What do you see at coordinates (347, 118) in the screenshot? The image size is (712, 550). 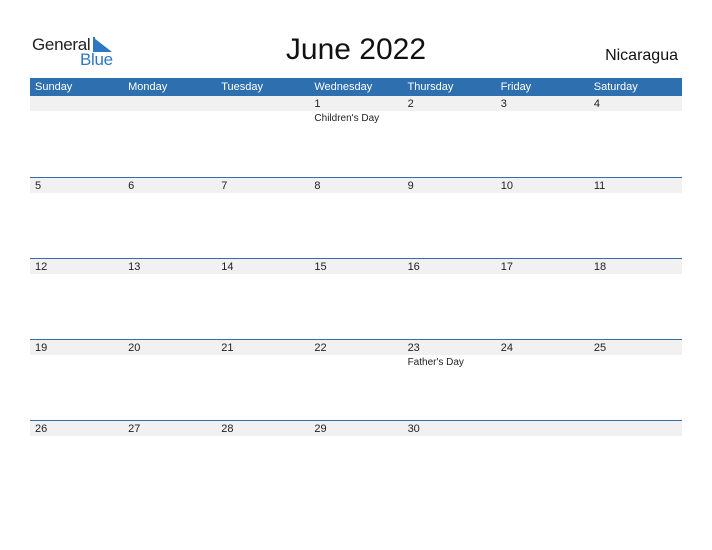 I see `holiday-label: Children's Day` at bounding box center [347, 118].